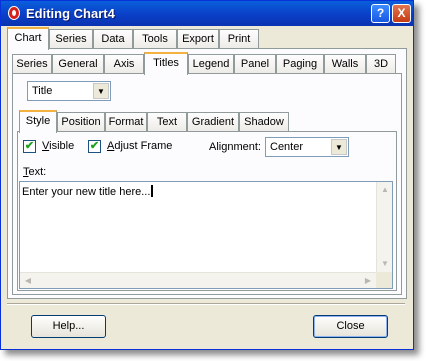  Describe the element at coordinates (401, 13) in the screenshot. I see `title-close-button: X` at that location.